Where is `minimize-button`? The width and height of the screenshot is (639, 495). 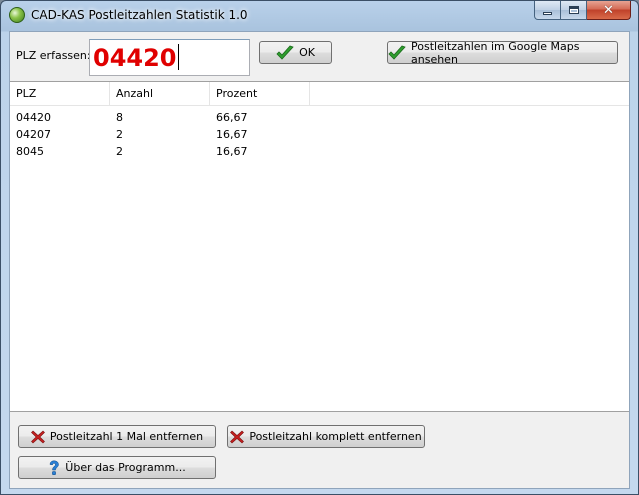 minimize-button is located at coordinates (547, 10).